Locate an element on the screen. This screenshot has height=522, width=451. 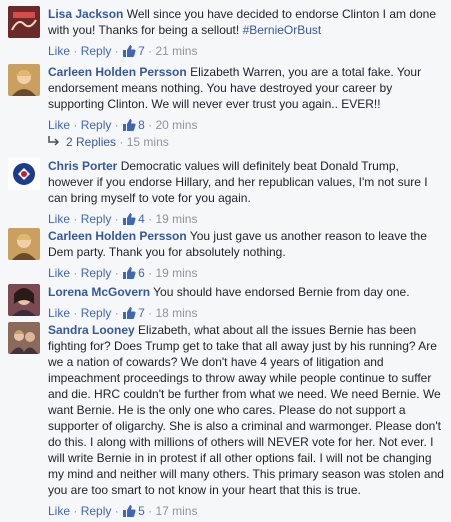
commenter-name: Sandra Looney is located at coordinates (91, 330).